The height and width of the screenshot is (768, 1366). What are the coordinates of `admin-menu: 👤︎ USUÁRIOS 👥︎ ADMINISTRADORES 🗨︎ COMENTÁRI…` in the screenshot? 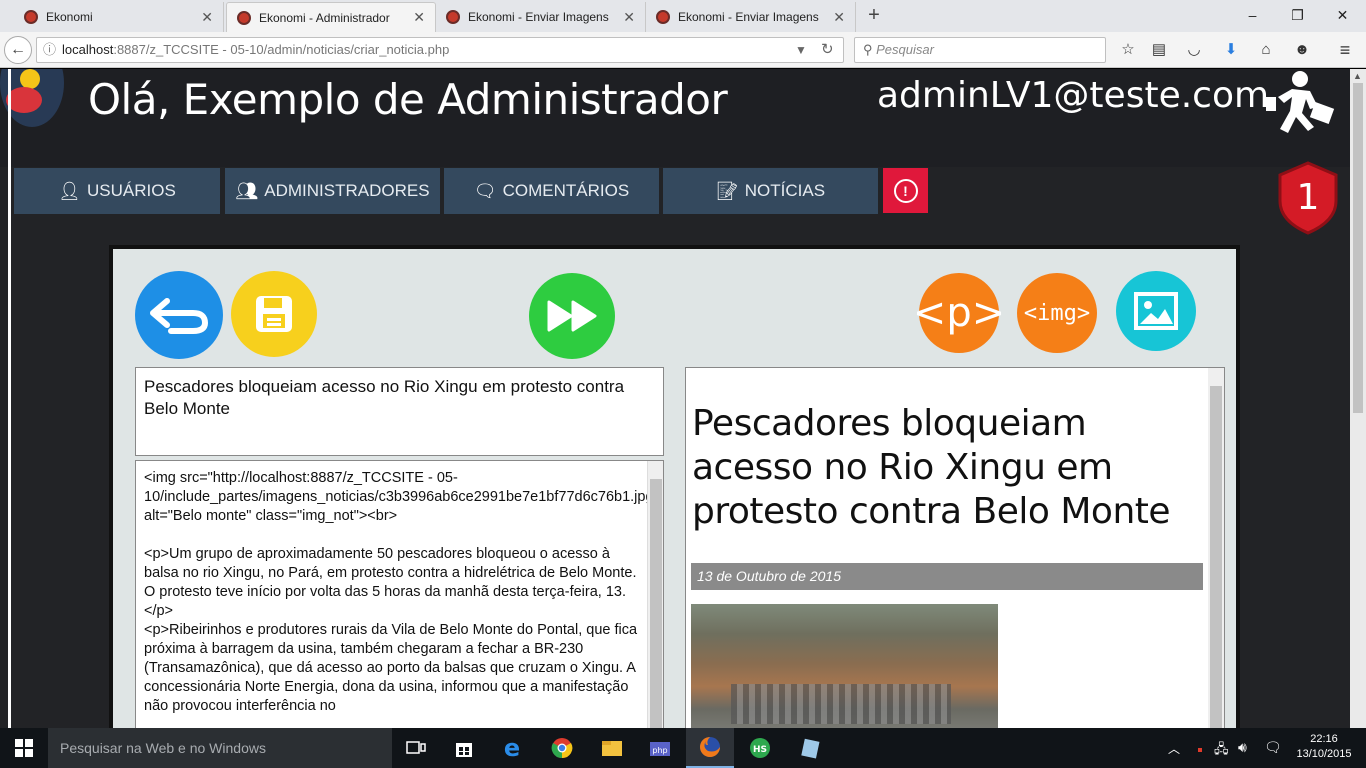 It's located at (675, 191).